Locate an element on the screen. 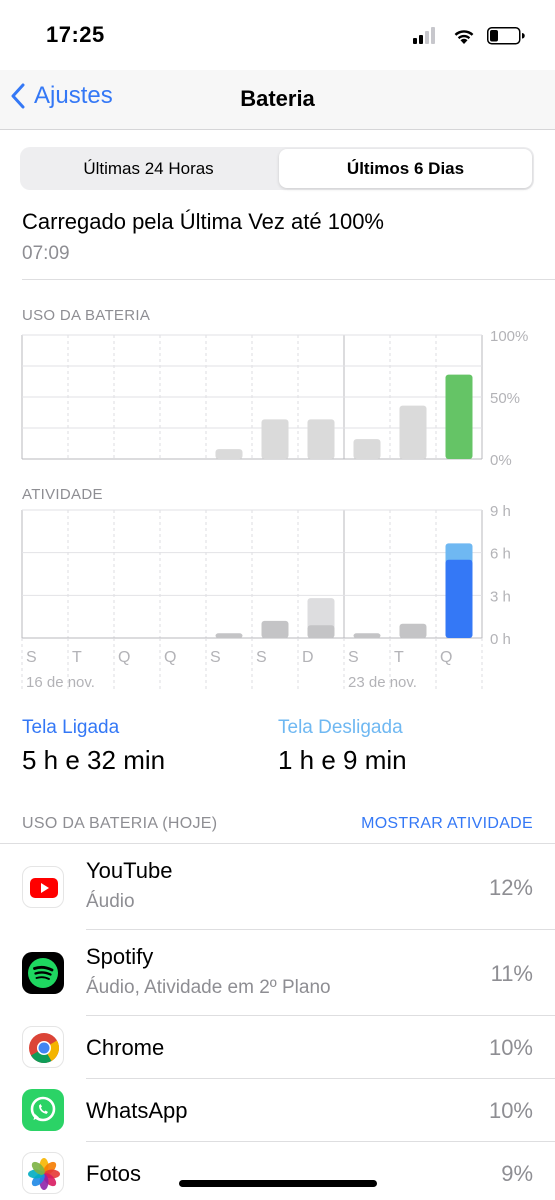 Image resolution: width=555 pixels, height=1200 pixels. app-row-youtube: YouTube Áudio 12% is located at coordinates (277, 887).